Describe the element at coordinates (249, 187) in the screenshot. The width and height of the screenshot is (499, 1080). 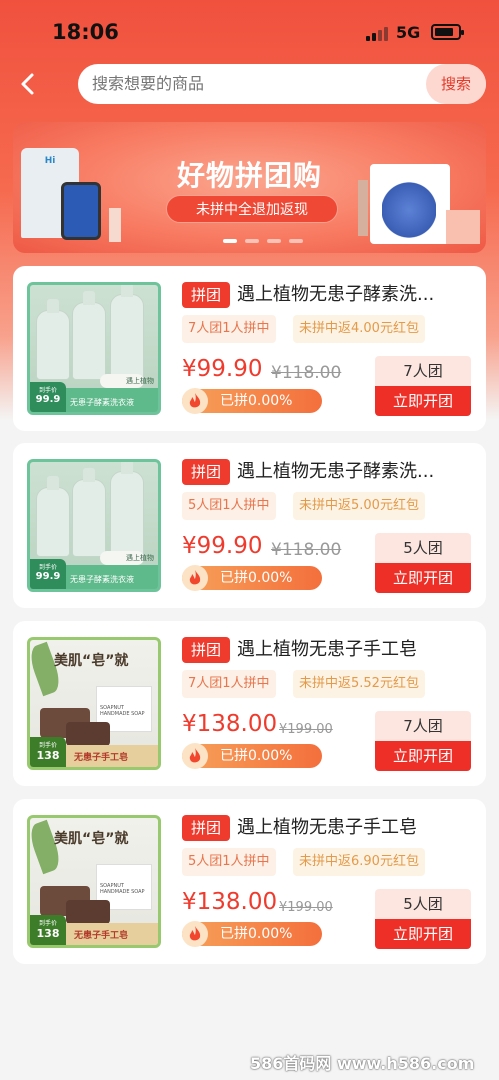
I see `promo-banner: Hi 好物拼团购 未拼中全退加返现` at that location.